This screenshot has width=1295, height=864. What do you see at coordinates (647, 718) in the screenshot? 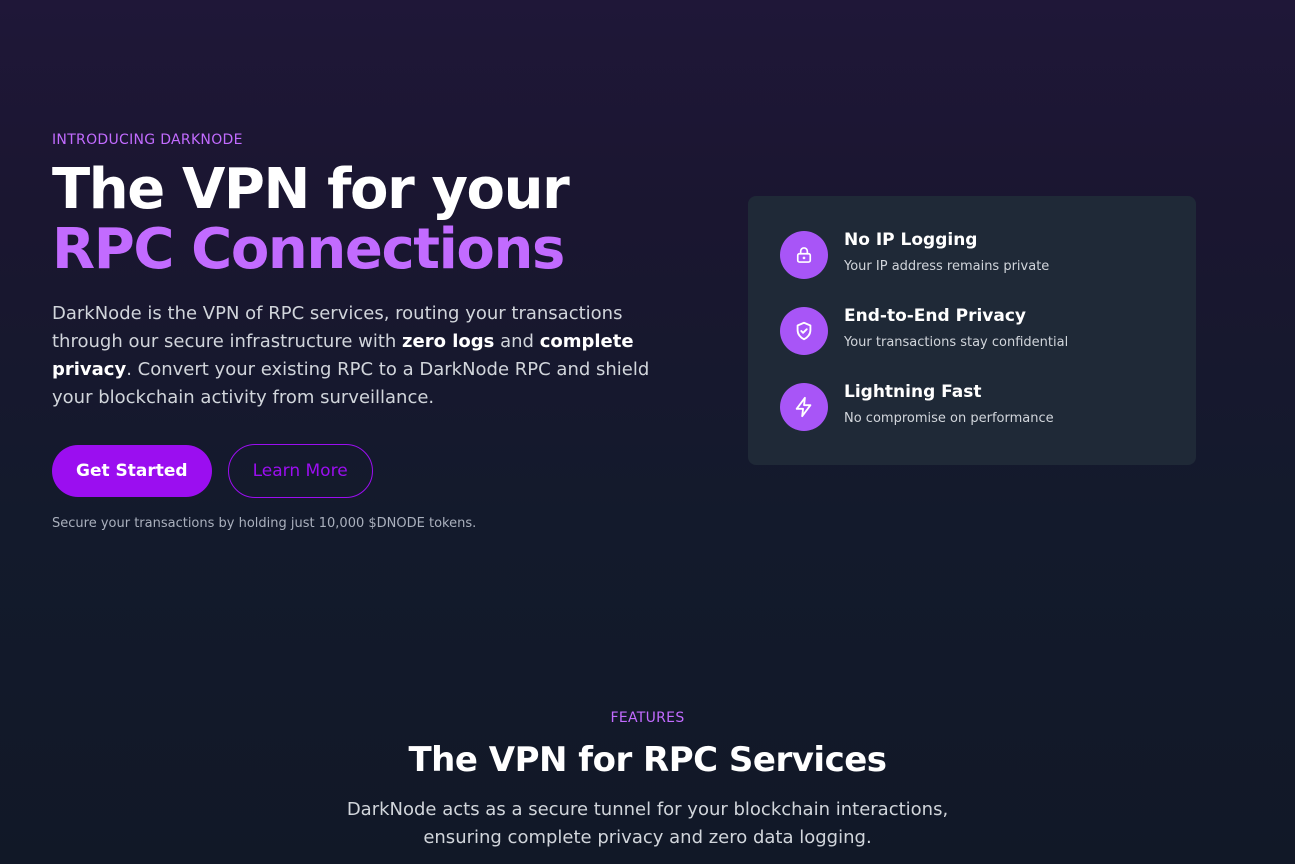
I see `features-eyebrow: FEATURES` at bounding box center [647, 718].